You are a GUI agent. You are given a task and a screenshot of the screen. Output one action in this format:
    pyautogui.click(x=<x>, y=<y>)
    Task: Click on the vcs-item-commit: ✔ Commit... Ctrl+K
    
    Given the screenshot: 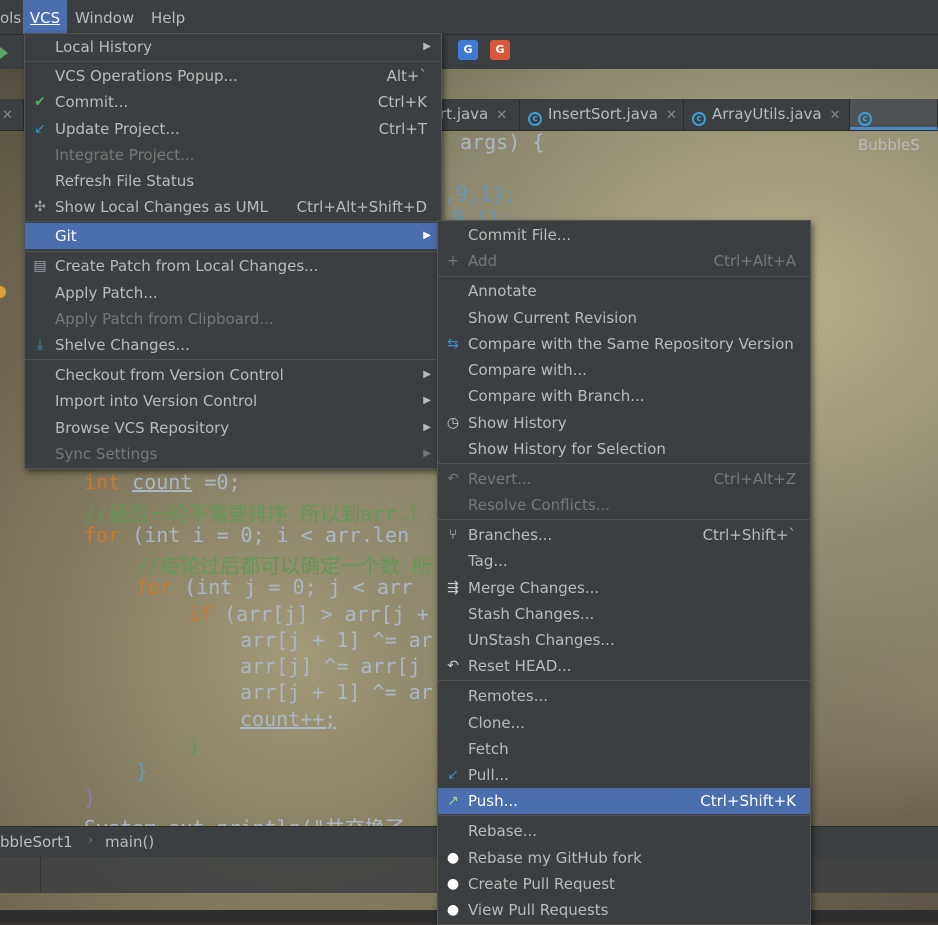 What is the action you would take?
    pyautogui.click(x=233, y=102)
    